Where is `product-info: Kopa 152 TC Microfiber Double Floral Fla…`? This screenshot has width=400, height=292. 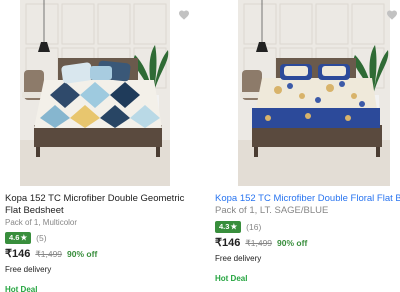
product-info: Kopa 152 TC Microfiber Double Floral Fla… is located at coordinates (307, 238).